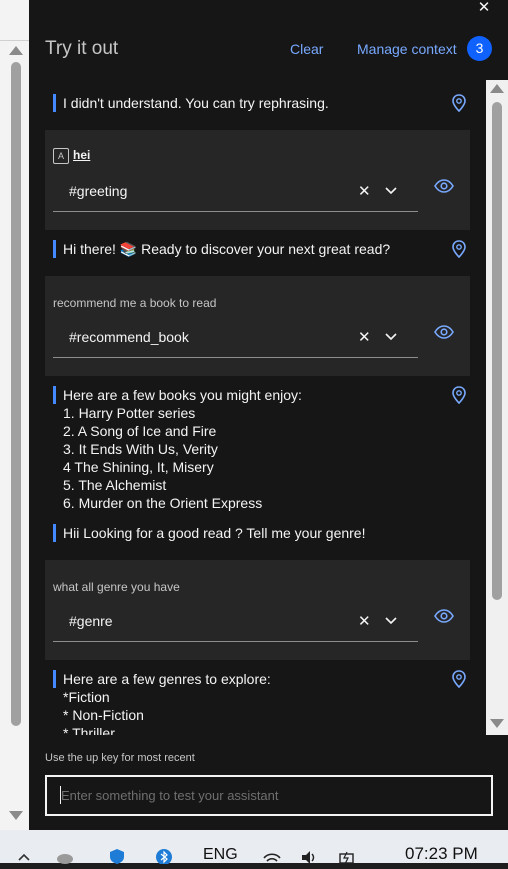 This screenshot has width=508, height=869. Describe the element at coordinates (65, 856) in the screenshot. I see `cloud-icon` at that location.